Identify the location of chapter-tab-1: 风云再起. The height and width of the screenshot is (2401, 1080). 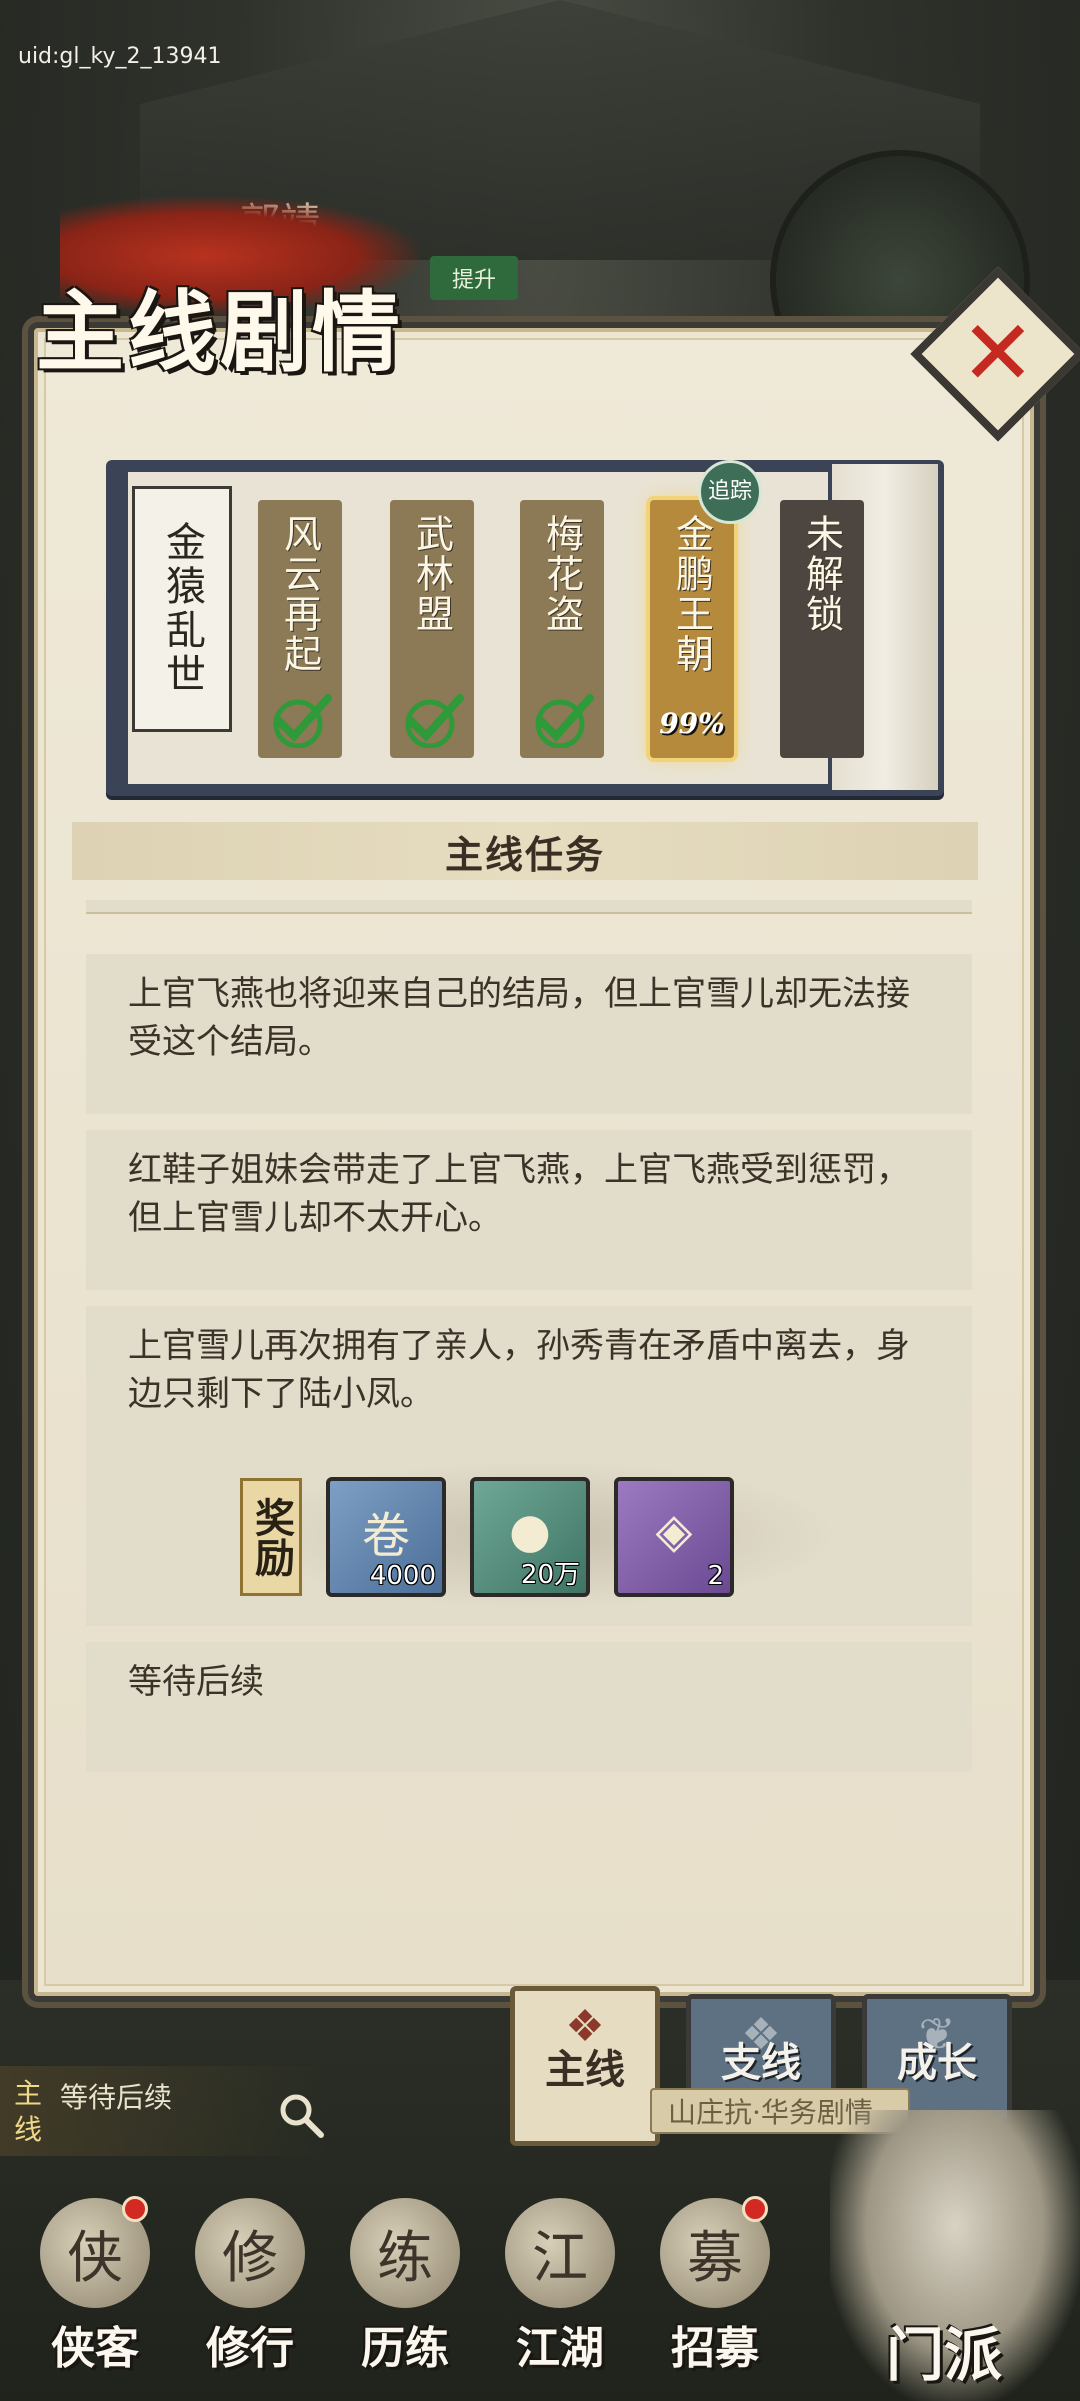
(300, 629).